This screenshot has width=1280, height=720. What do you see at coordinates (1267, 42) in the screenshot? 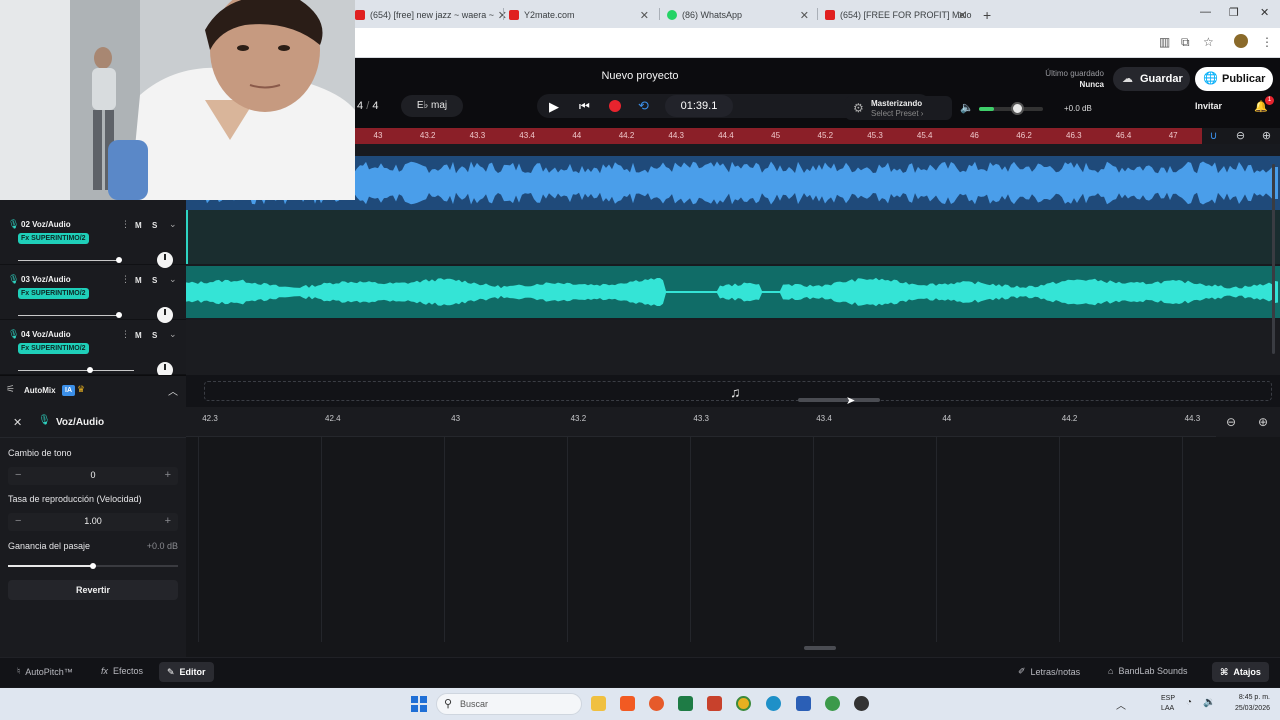
I see `menu-dots-icon: ⋮` at bounding box center [1267, 42].